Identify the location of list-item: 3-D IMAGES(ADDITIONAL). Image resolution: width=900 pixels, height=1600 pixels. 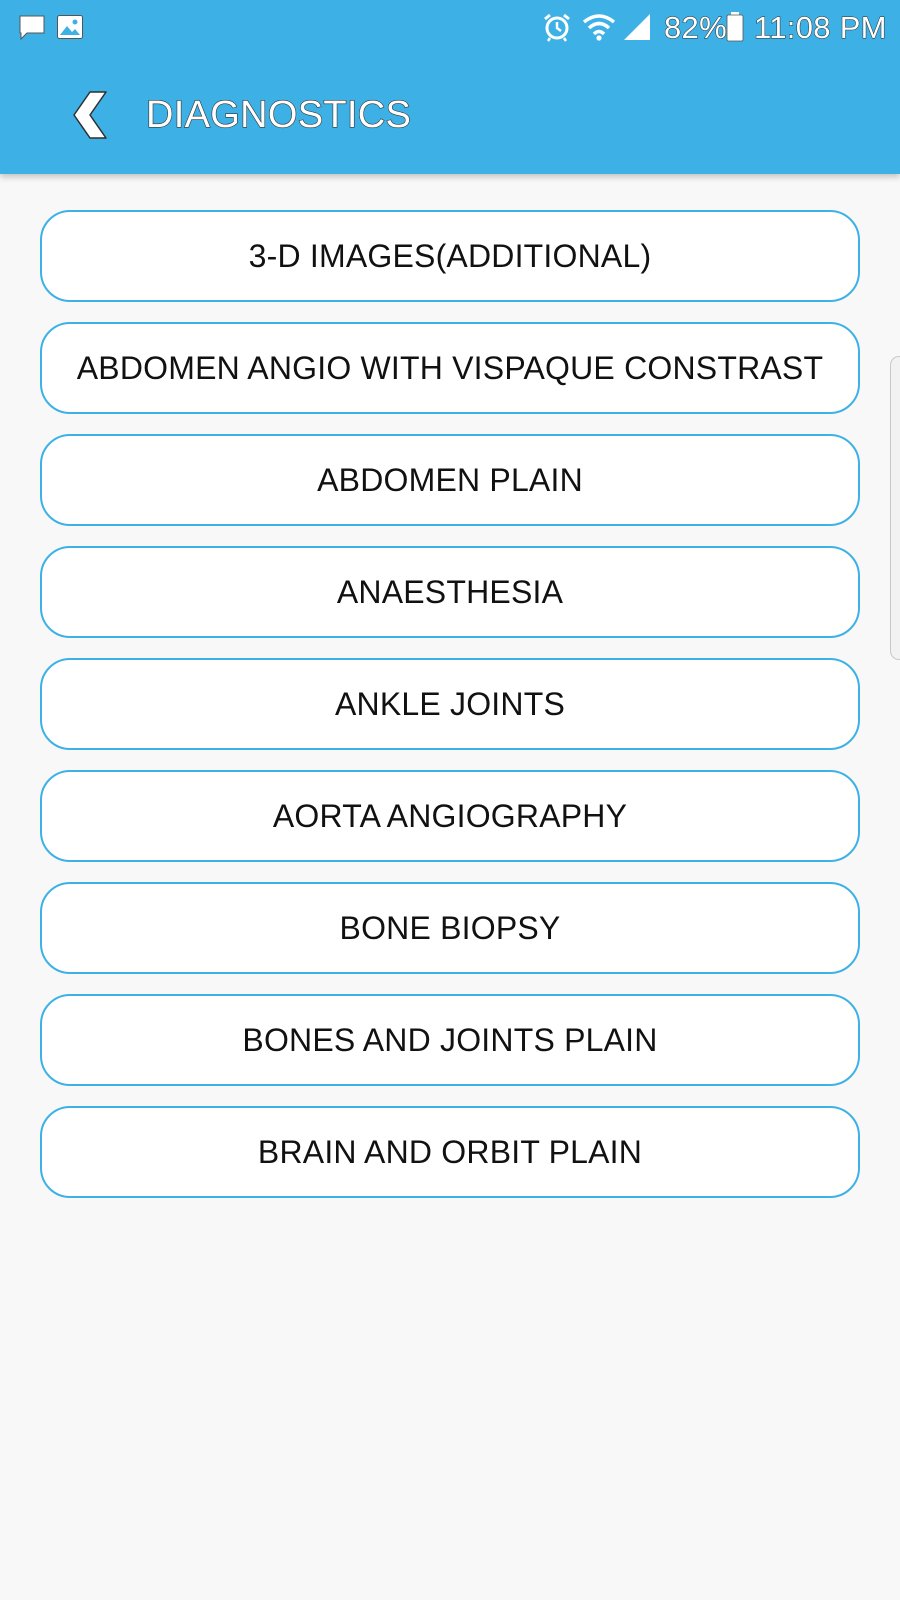
(450, 256).